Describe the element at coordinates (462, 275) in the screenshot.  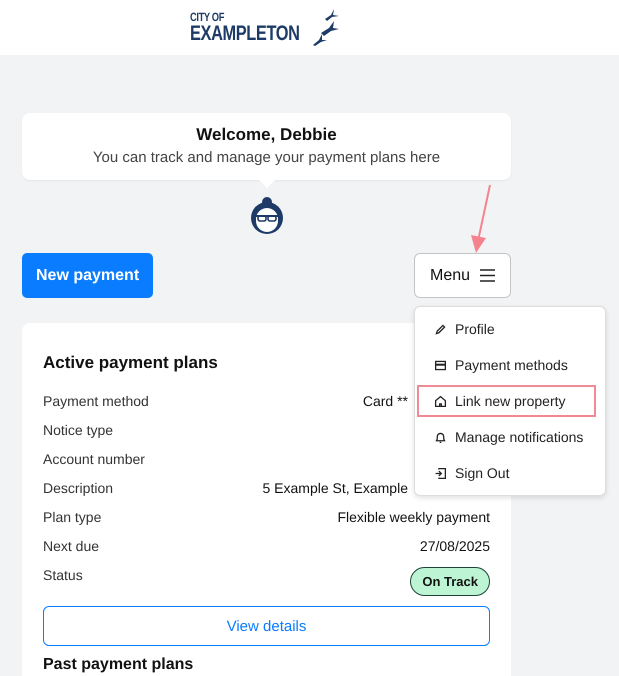
I see `menu-button: Menu` at that location.